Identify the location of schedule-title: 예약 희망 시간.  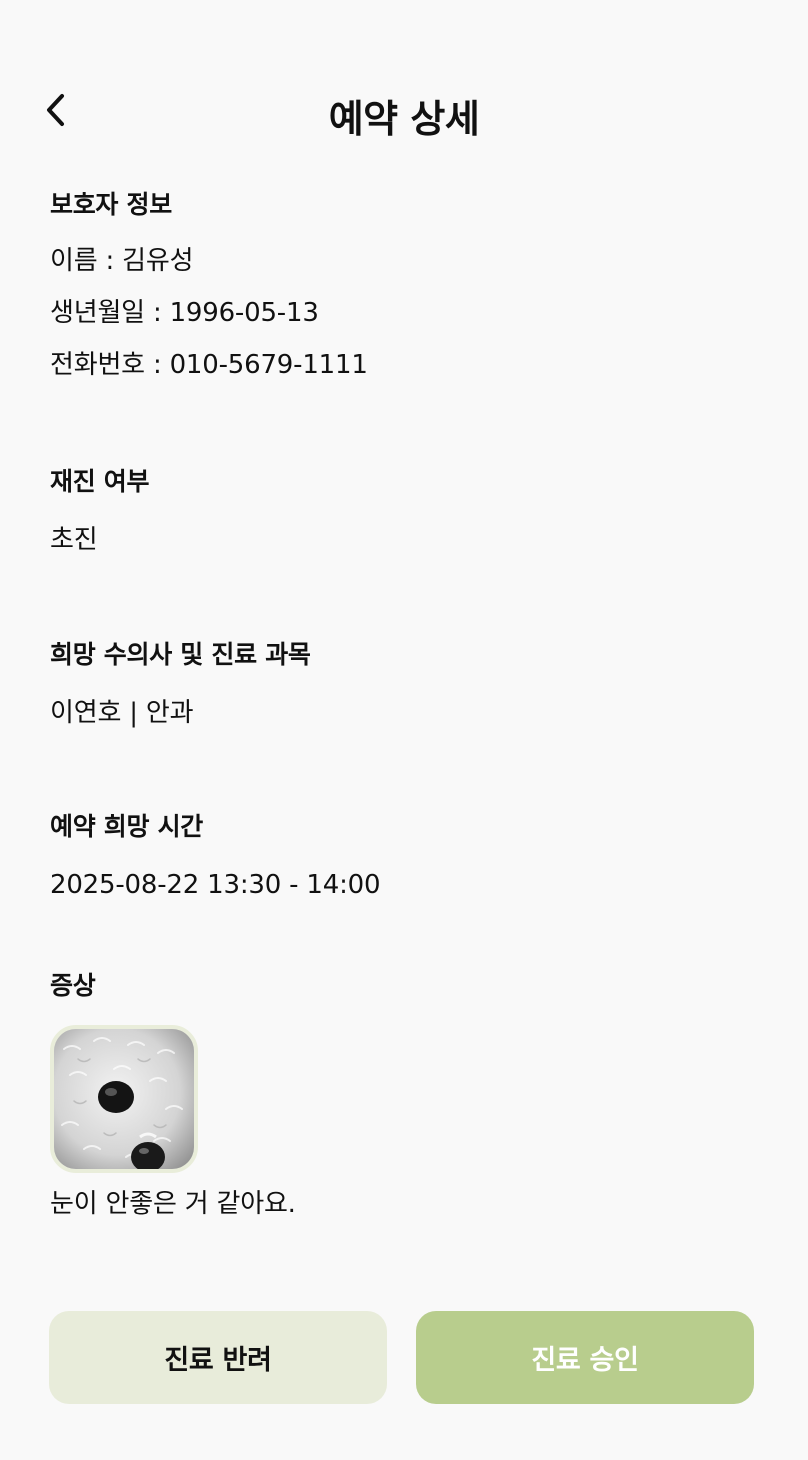
(127, 826).